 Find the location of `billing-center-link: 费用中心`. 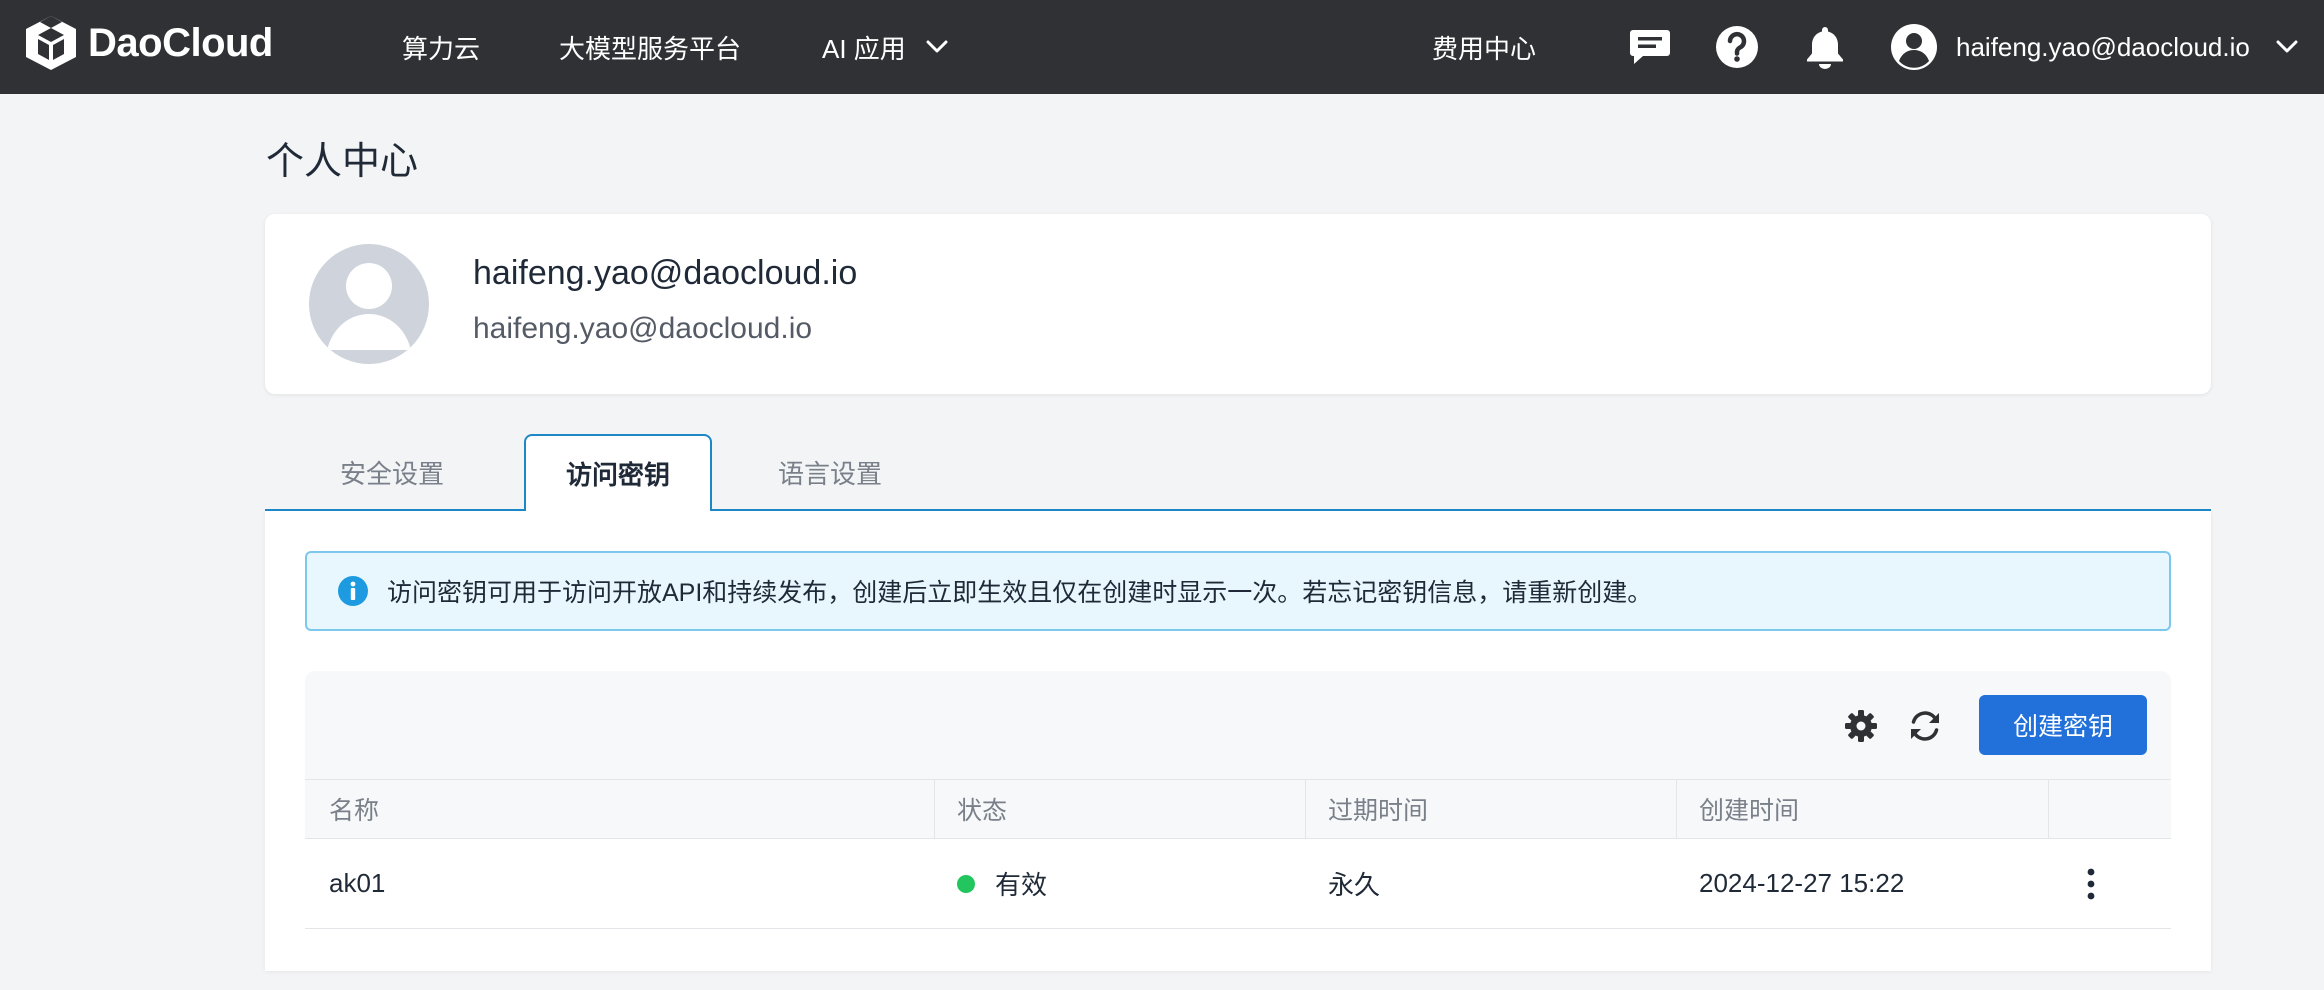

billing-center-link: 费用中心 is located at coordinates (1484, 47).